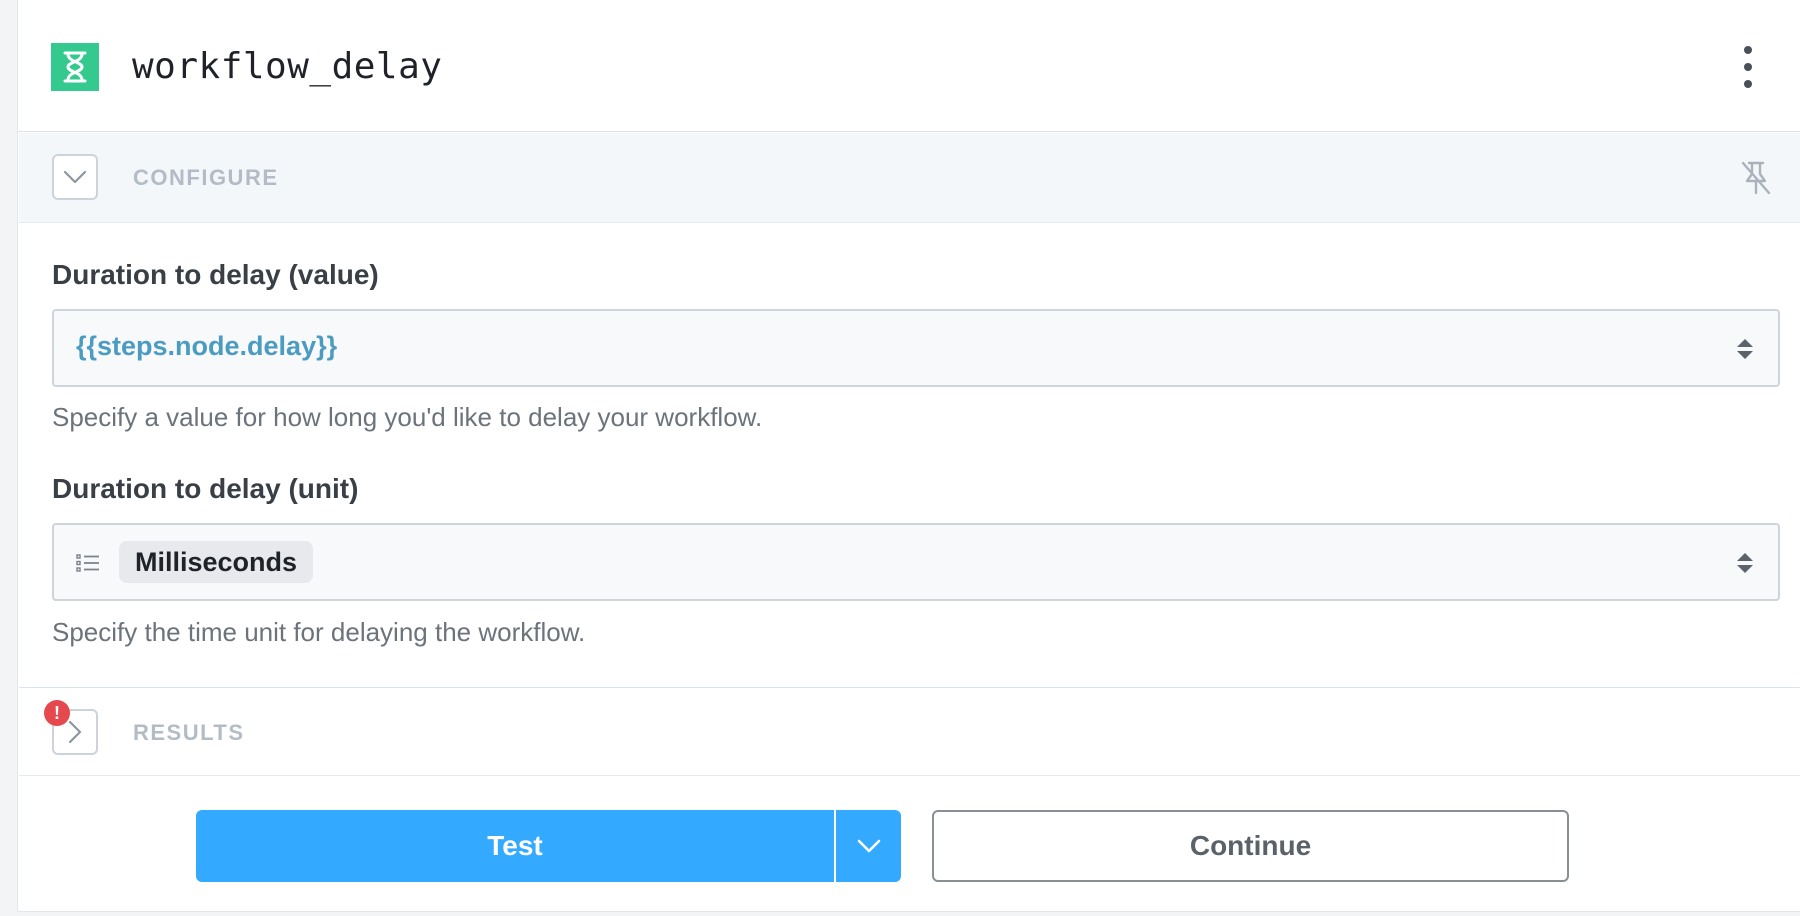  Describe the element at coordinates (206, 177) in the screenshot. I see `configure-label: CONFIGURE` at that location.